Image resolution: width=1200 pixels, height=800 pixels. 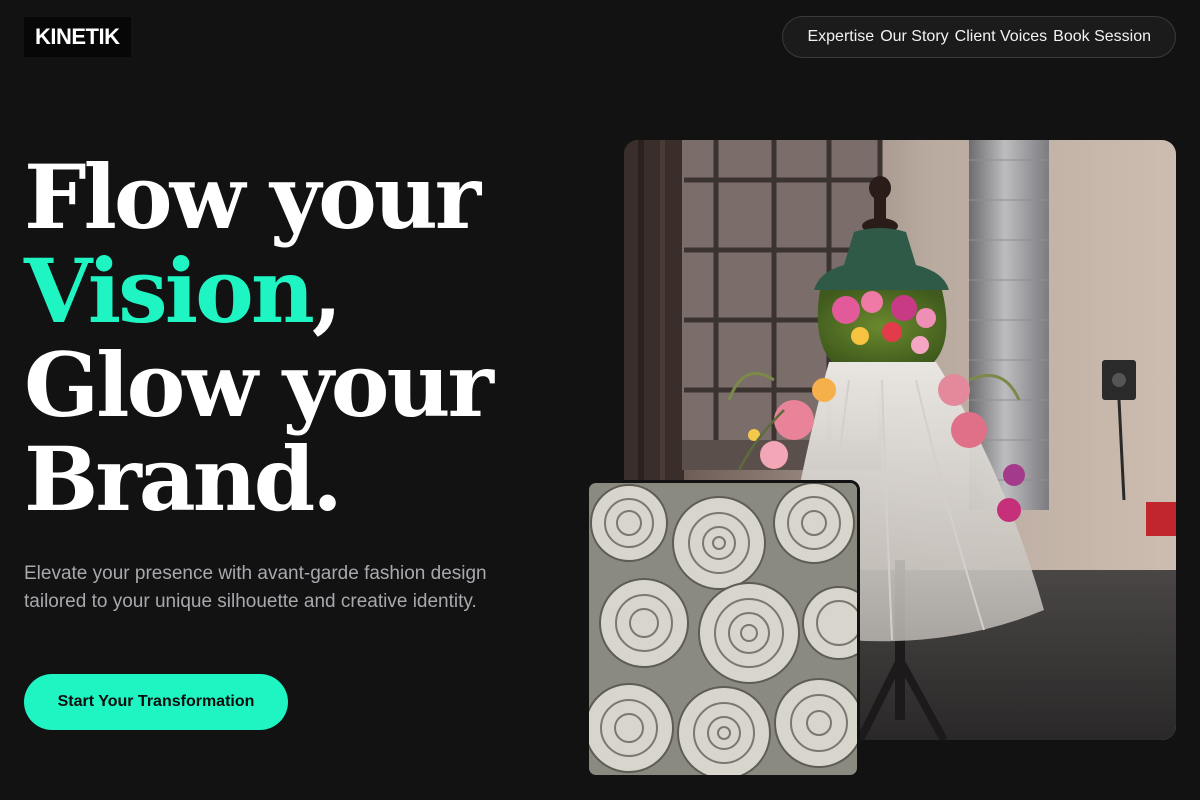 I want to click on nav-link-our-story: Our Story, so click(x=914, y=37).